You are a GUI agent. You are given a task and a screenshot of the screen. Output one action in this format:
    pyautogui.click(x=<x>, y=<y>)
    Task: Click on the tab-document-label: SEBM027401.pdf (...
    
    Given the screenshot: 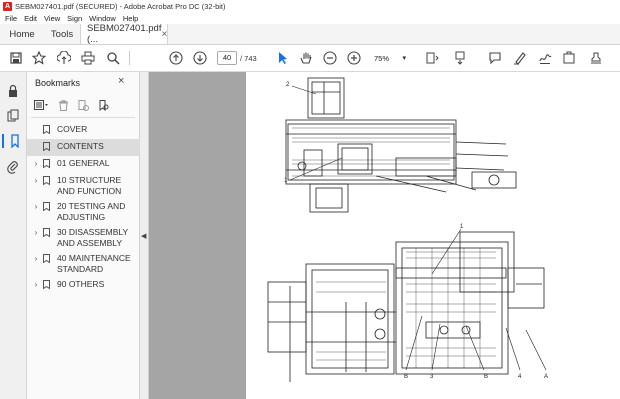 What is the action you would take?
    pyautogui.click(x=124, y=34)
    